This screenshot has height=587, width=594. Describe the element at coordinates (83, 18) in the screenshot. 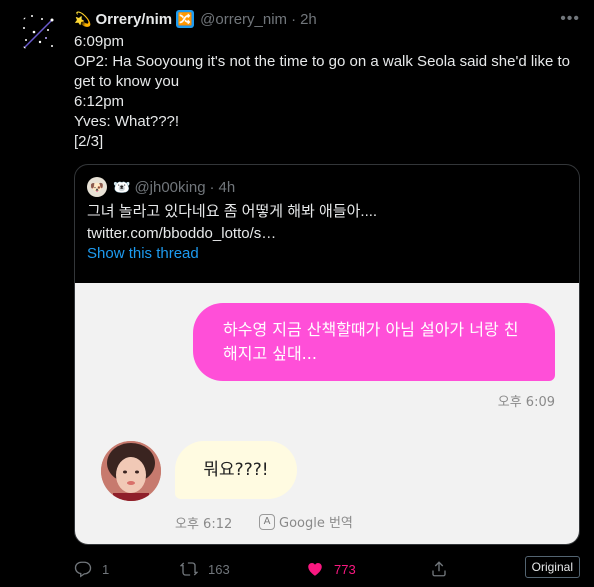

I see `comet-emoji: 💫` at that location.